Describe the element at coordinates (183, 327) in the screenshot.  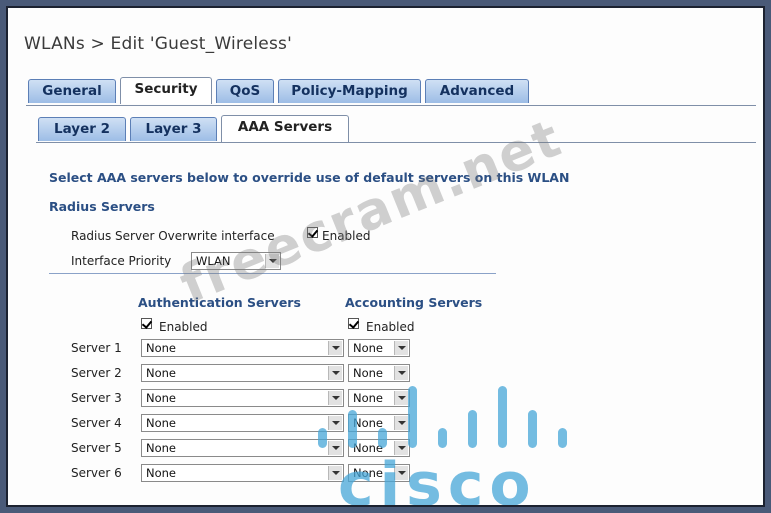
I see `auth-enabled-label: Enabled` at that location.